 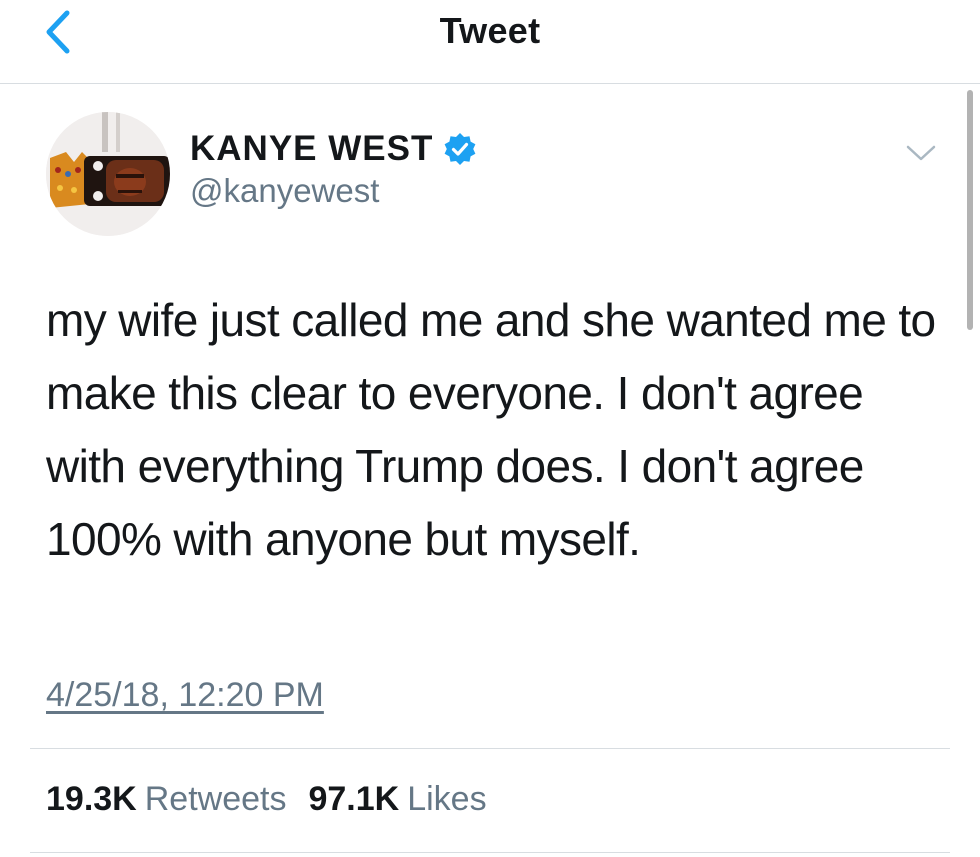 I want to click on author-name: KANYE WEST, so click(x=311, y=149).